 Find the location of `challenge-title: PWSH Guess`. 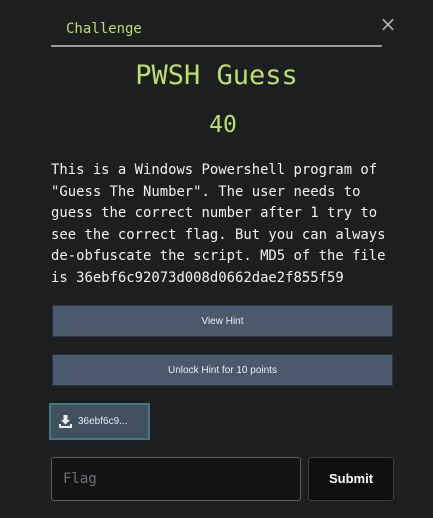

challenge-title: PWSH Guess is located at coordinates (216, 75).